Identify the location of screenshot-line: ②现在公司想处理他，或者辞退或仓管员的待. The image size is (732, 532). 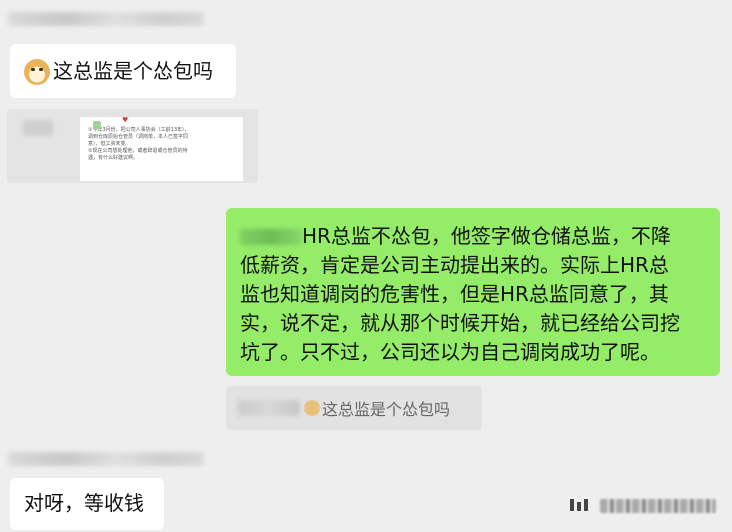
(138, 151).